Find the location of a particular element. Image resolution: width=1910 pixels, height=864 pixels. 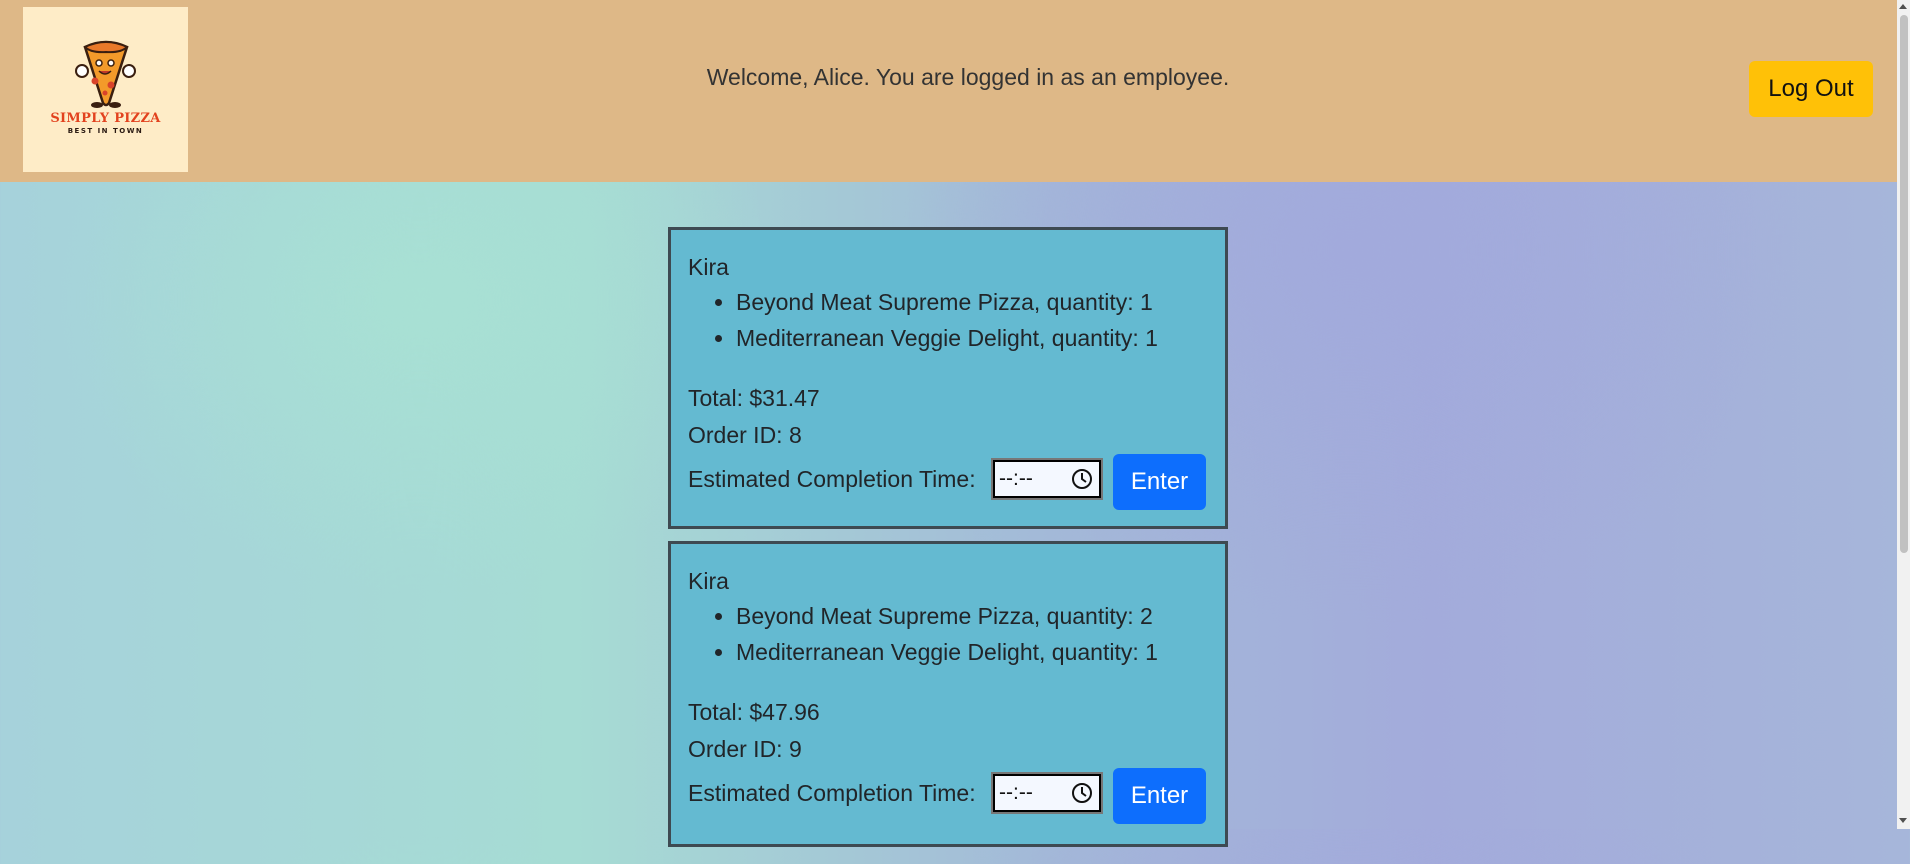

logo-title: SIMPLY PIZZA is located at coordinates (105, 118).